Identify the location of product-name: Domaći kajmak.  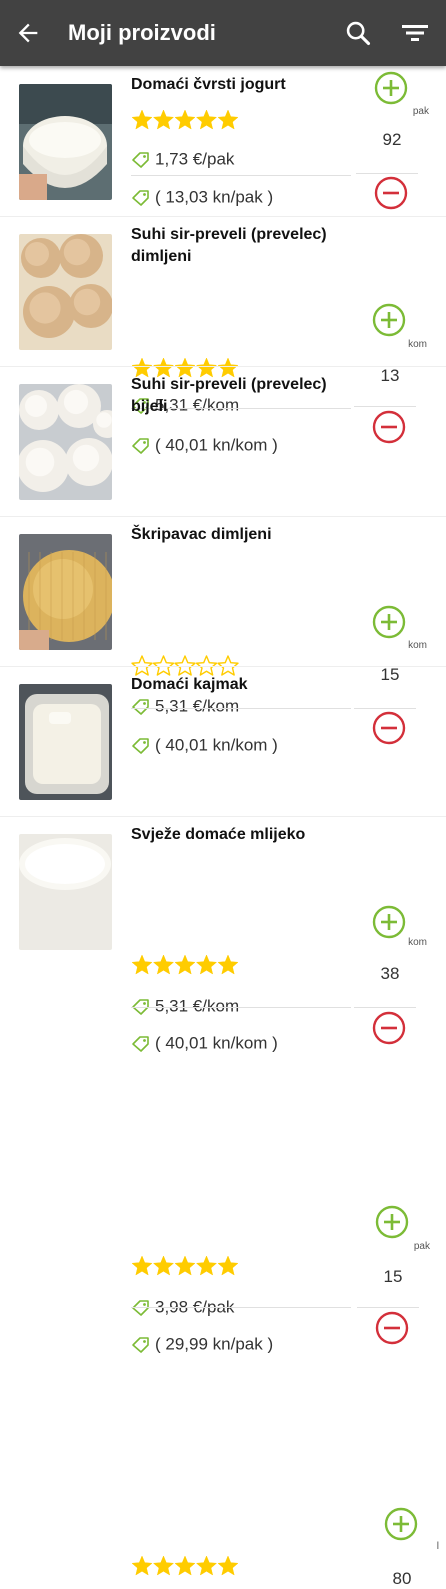
(189, 684).